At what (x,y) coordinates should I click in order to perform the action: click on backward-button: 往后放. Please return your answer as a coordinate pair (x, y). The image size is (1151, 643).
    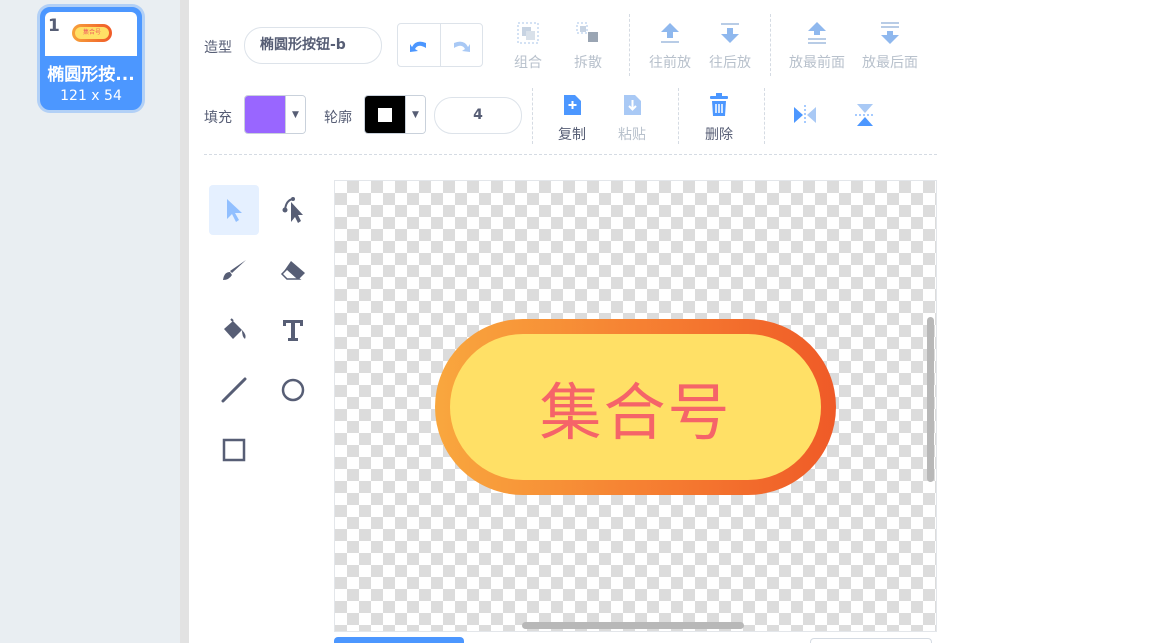
    Looking at the image, I should click on (730, 45).